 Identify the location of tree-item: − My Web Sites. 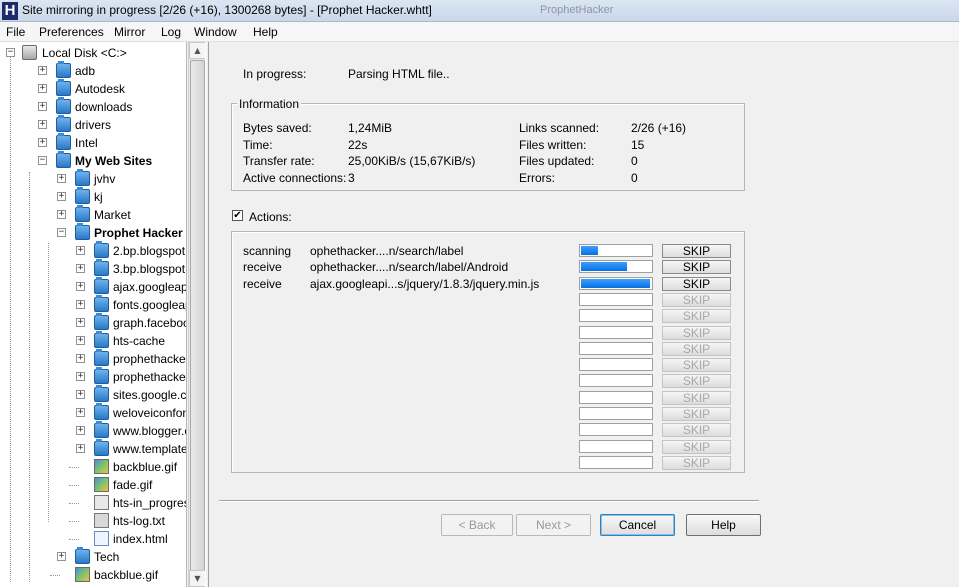
(93, 160).